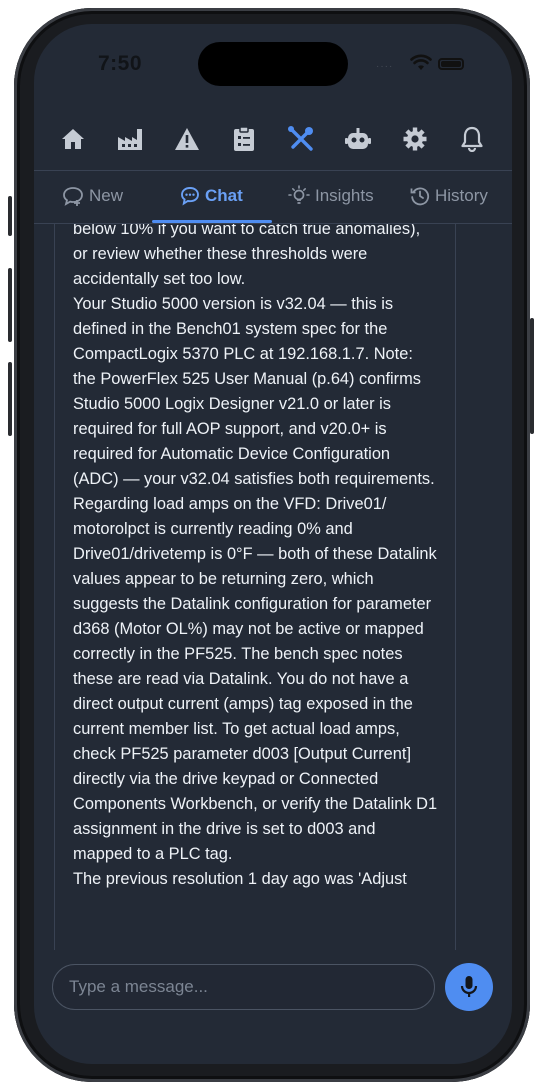 The width and height of the screenshot is (544, 1088). What do you see at coordinates (120, 63) in the screenshot?
I see `status-time: 7:50` at bounding box center [120, 63].